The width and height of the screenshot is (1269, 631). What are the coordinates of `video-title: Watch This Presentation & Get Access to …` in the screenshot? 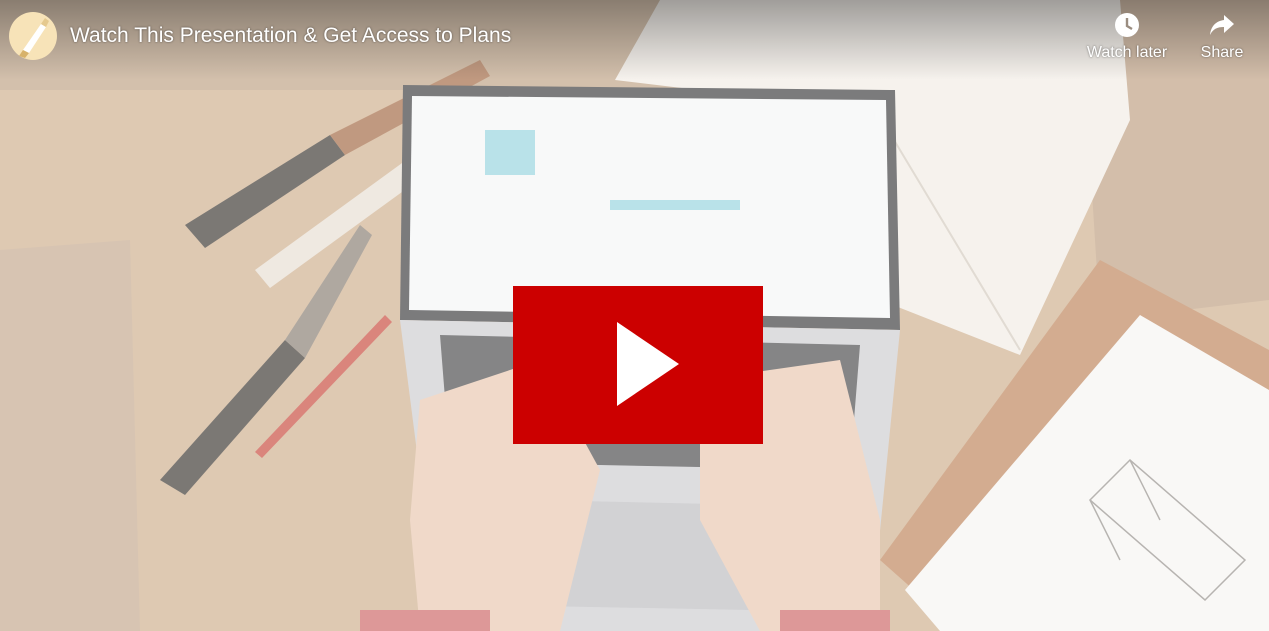 It's located at (290, 36).